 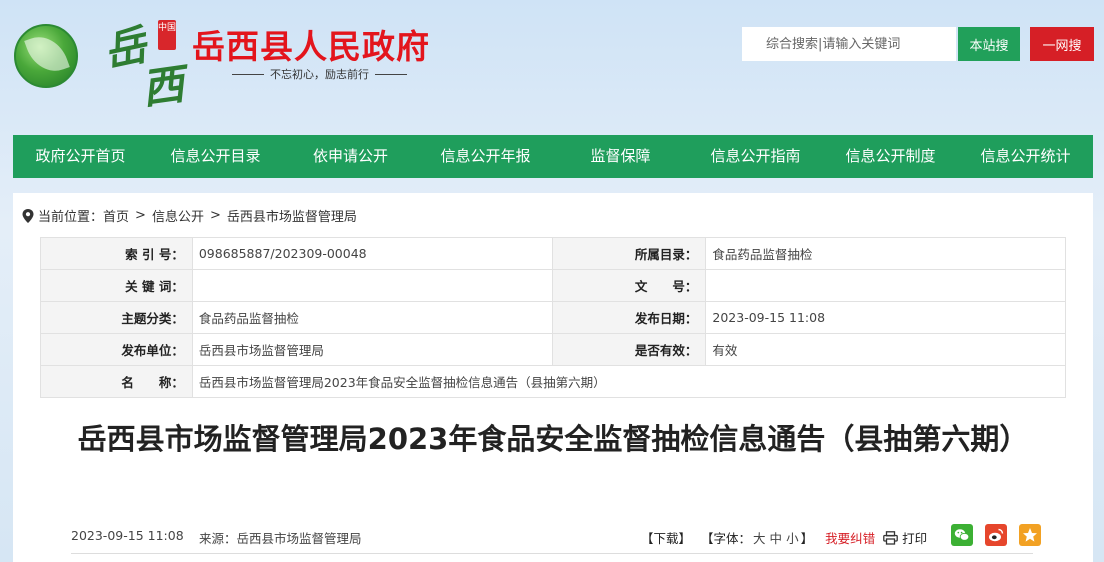 What do you see at coordinates (629, 253) in the screenshot?
I see `meta-label: 所属目录：` at bounding box center [629, 253].